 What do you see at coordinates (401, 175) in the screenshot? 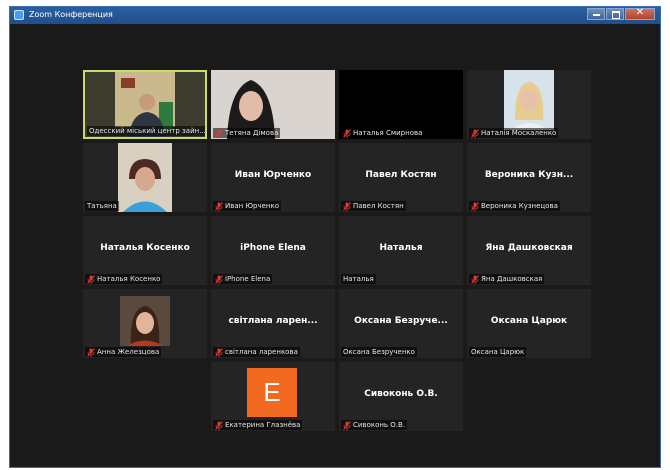
I see `participant-display-name: Павел Костян` at bounding box center [401, 175].